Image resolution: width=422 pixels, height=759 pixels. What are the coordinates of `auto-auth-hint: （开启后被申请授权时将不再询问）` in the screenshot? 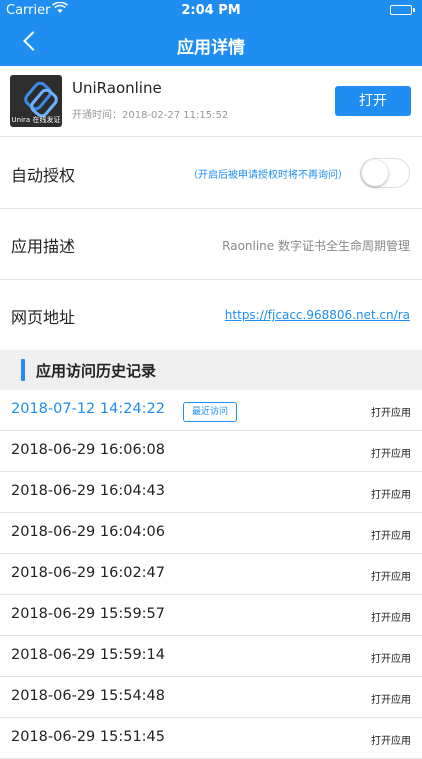 It's located at (268, 175).